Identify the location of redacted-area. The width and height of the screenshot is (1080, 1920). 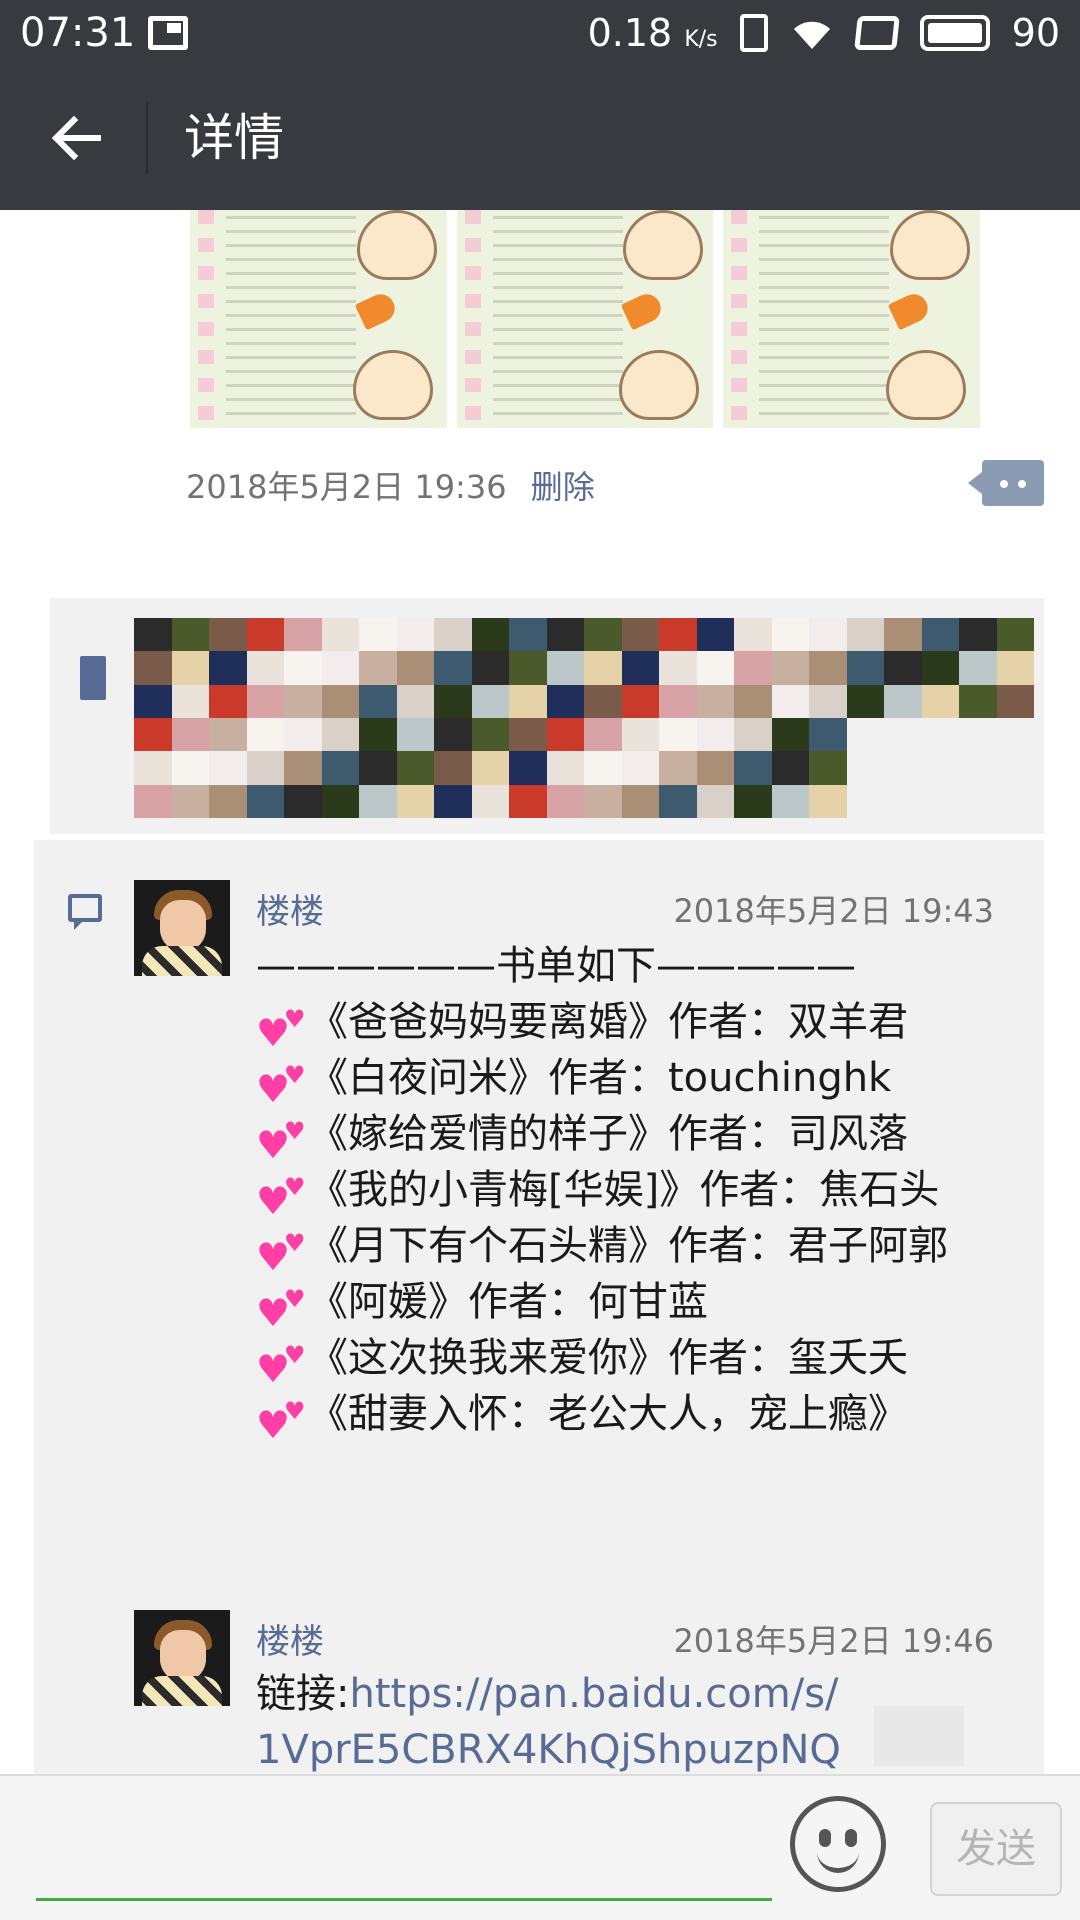
(919, 1736).